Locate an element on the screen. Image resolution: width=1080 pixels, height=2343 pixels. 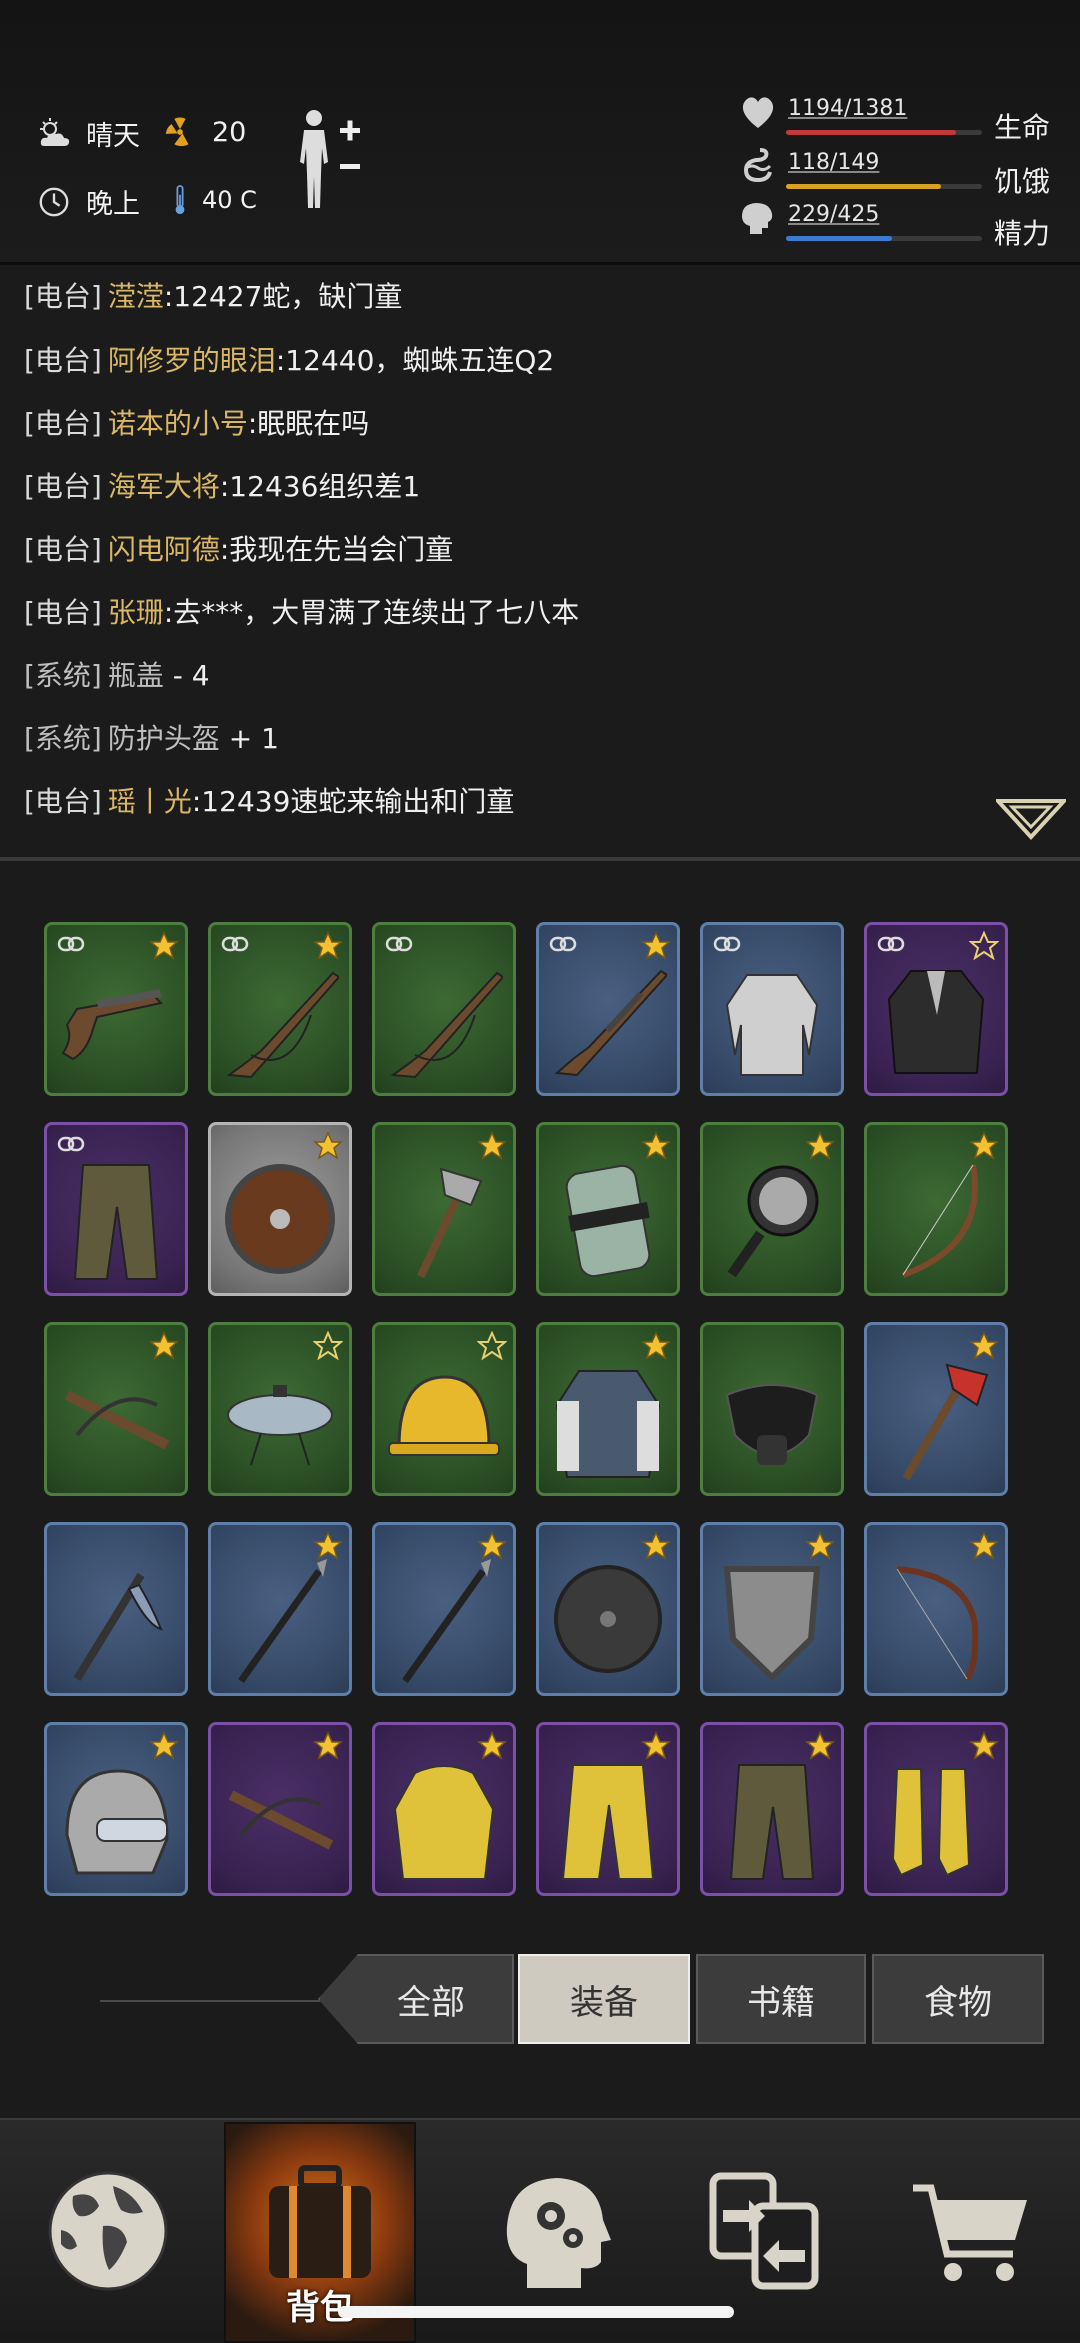
sunny-cloud-icon is located at coordinates (54, 134).